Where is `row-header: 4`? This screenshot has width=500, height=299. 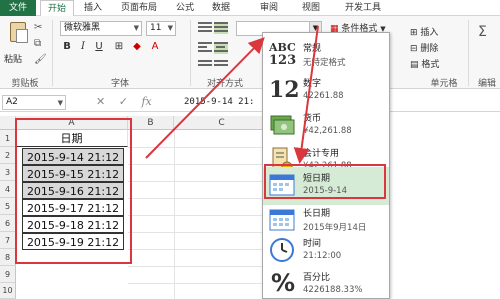 row-header: 4 is located at coordinates (8, 189).